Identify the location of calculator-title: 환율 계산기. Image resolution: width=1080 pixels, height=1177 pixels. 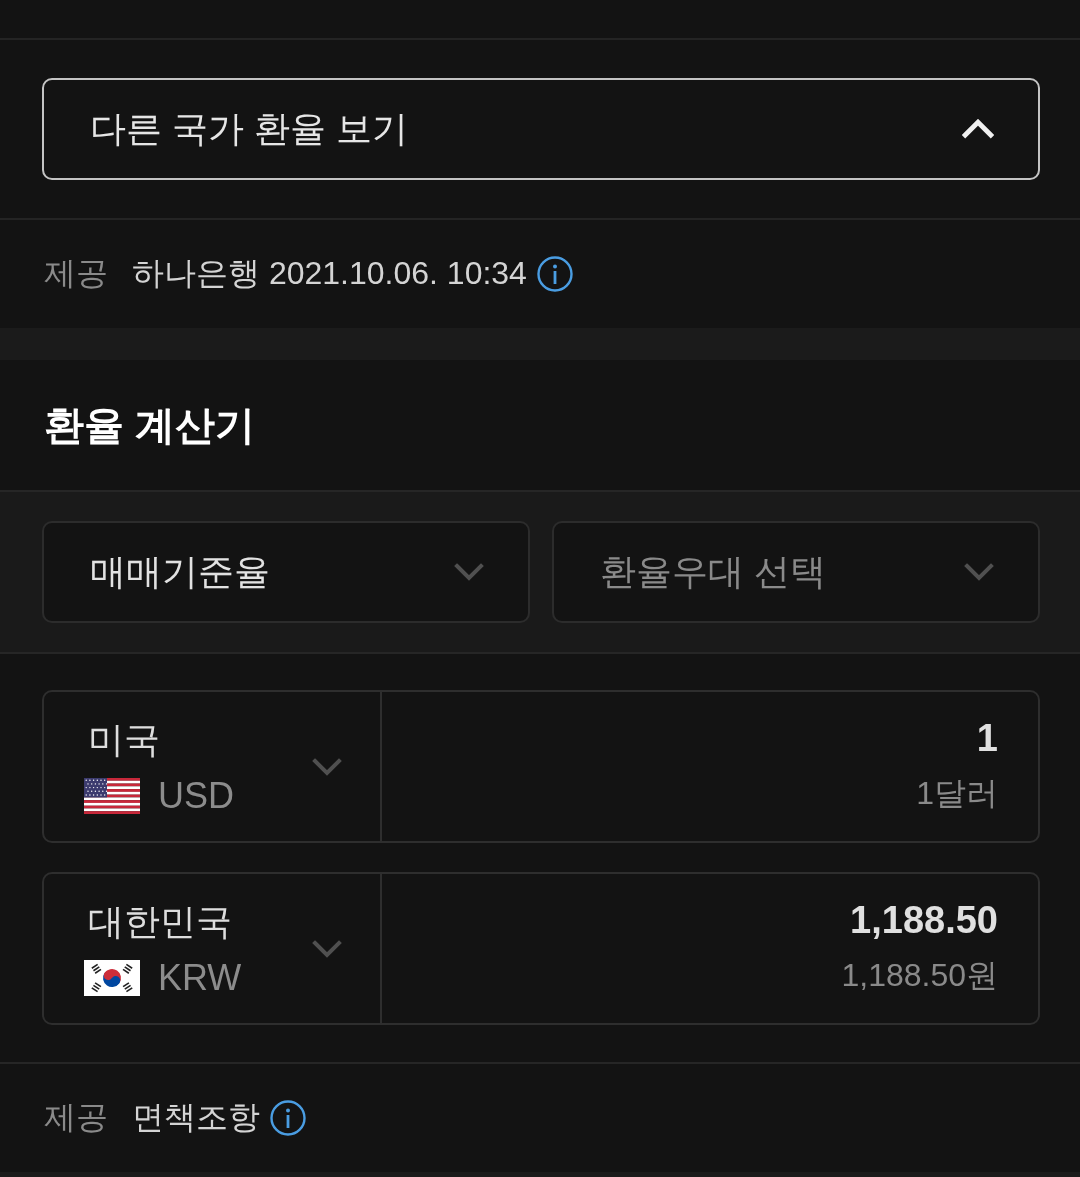
(150, 425).